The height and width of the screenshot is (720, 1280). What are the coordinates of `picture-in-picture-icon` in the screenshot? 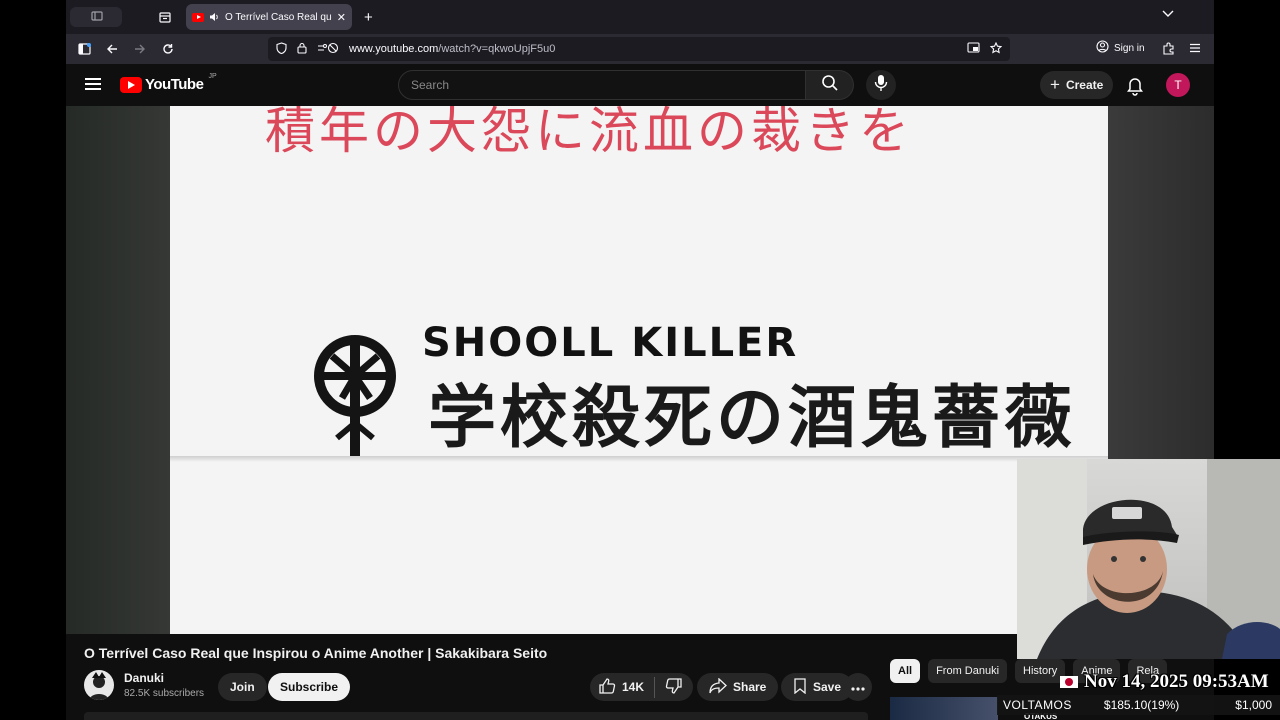 It's located at (973, 49).